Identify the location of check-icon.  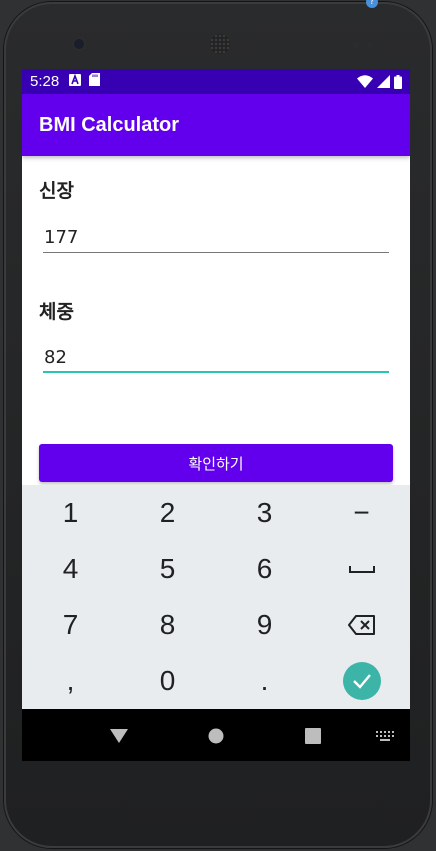
(361, 681).